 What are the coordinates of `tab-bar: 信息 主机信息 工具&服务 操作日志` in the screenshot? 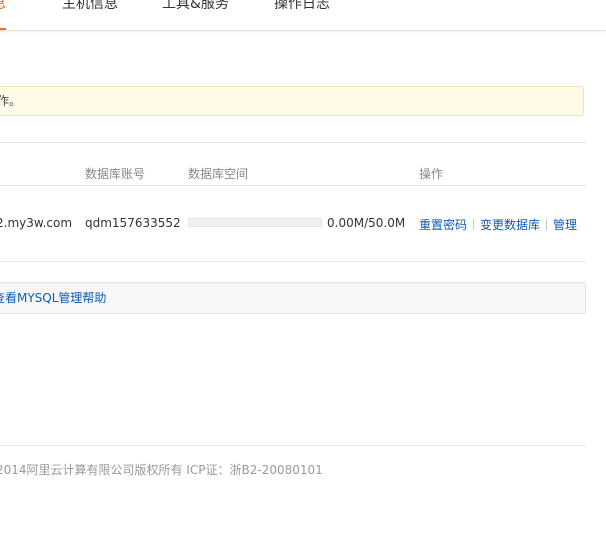 It's located at (303, 15).